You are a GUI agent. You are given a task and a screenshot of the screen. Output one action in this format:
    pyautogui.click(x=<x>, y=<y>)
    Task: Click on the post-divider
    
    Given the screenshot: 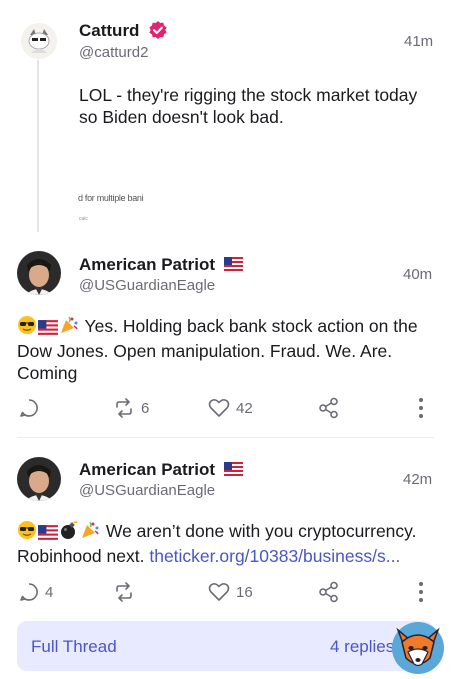 What is the action you would take?
    pyautogui.click(x=225, y=437)
    